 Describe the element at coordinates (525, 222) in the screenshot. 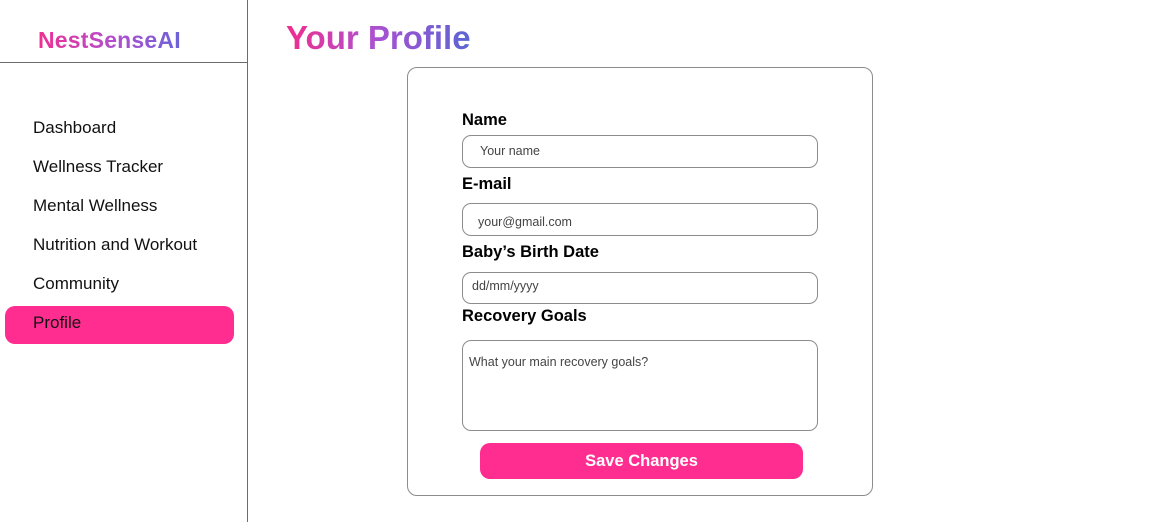

I see `email-placeholder: your@gmail.com` at that location.